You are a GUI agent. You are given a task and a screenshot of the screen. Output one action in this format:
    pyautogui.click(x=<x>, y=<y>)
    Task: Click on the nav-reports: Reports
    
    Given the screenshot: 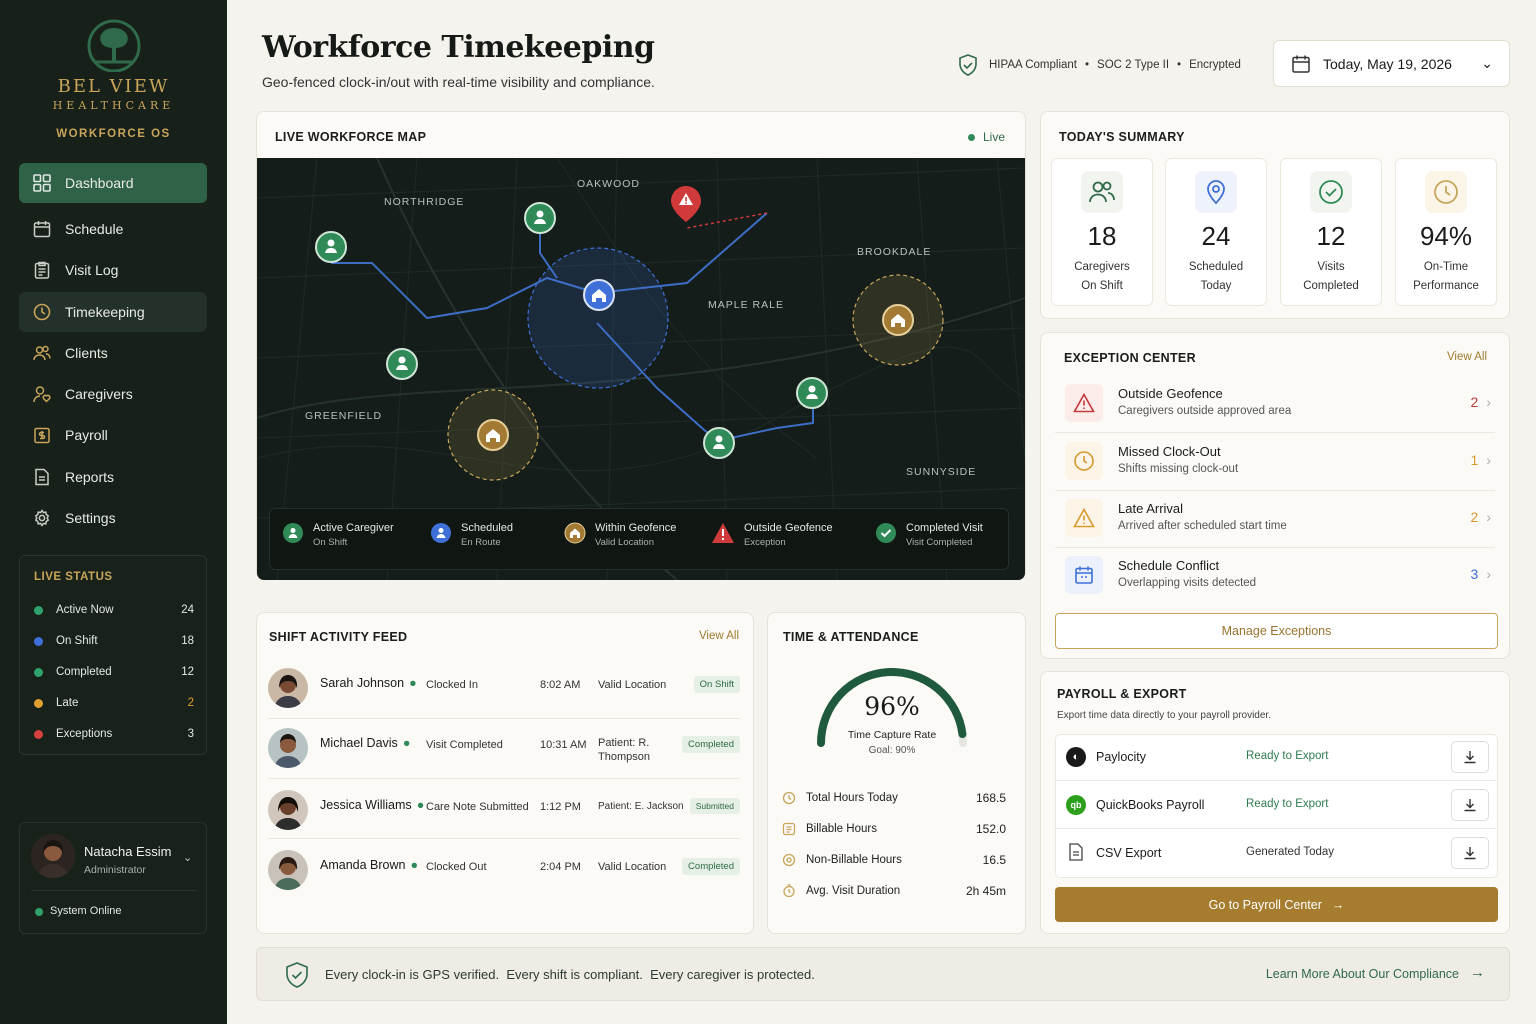 What is the action you would take?
    pyautogui.click(x=113, y=477)
    